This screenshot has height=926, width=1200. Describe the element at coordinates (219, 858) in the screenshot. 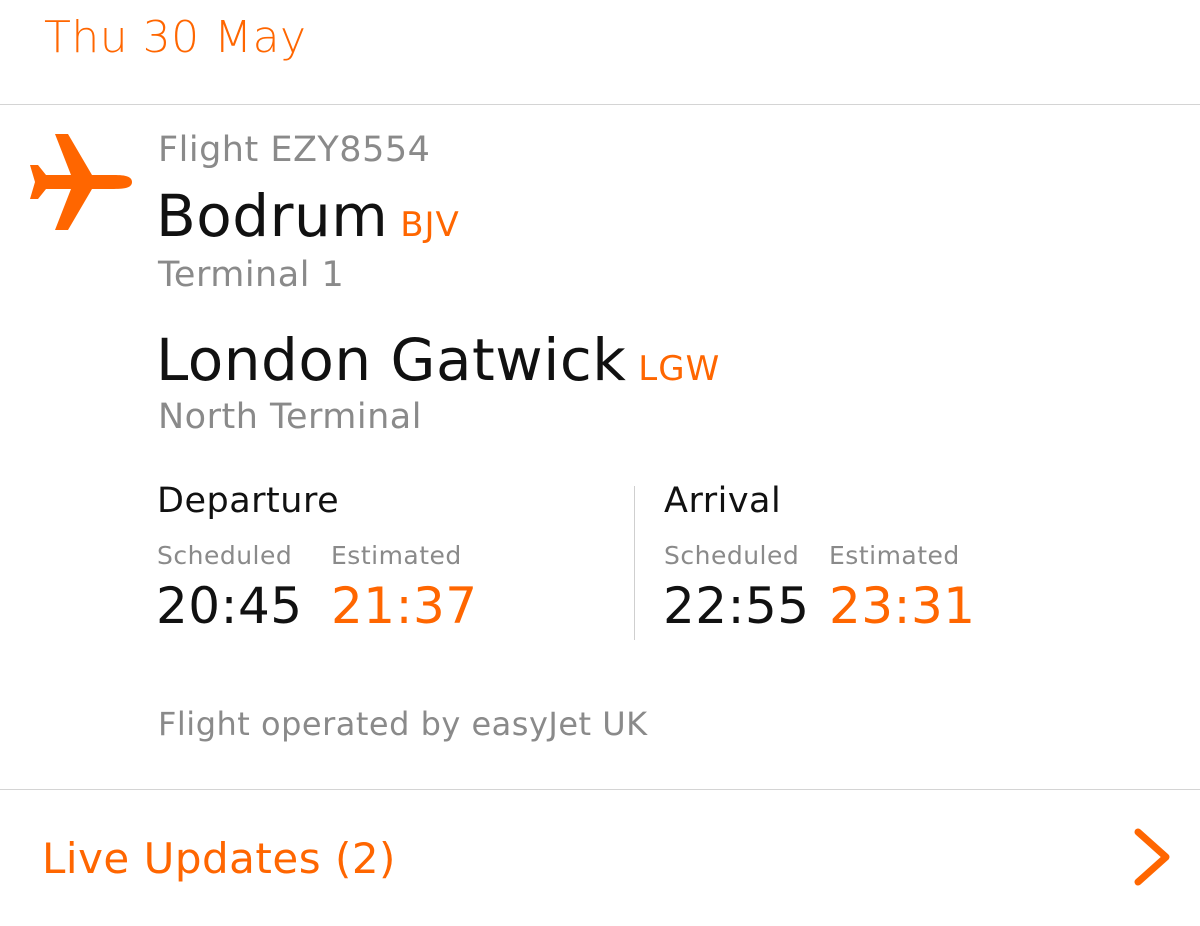

I see `live-updates-label: Live Updates (2)` at that location.